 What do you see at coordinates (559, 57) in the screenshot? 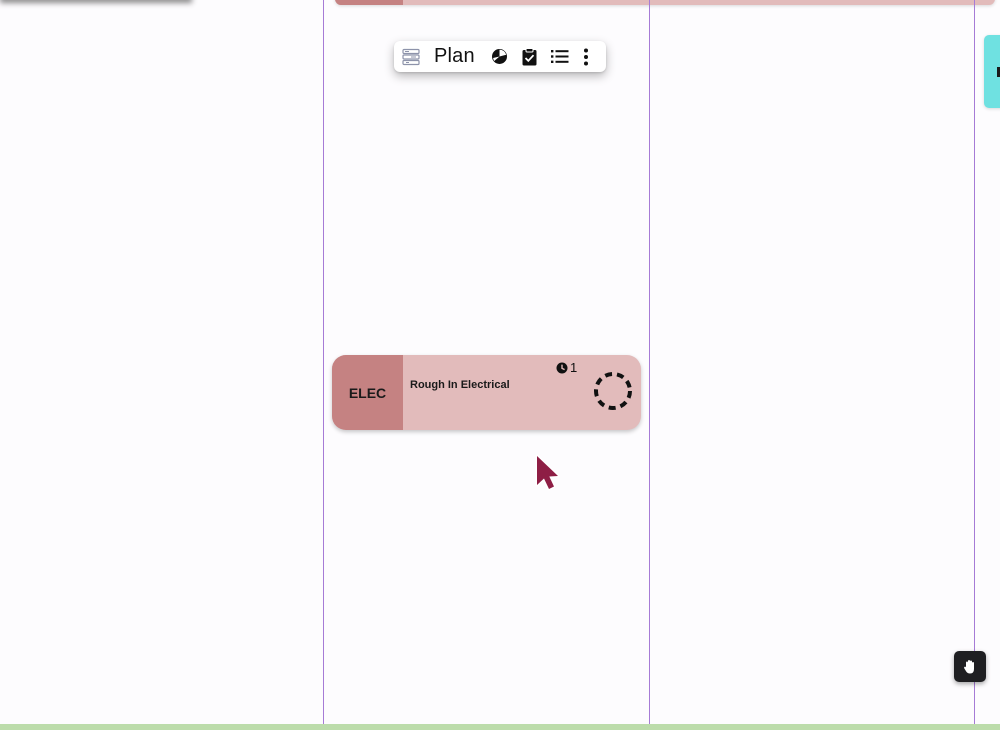
I see `list-icon` at bounding box center [559, 57].